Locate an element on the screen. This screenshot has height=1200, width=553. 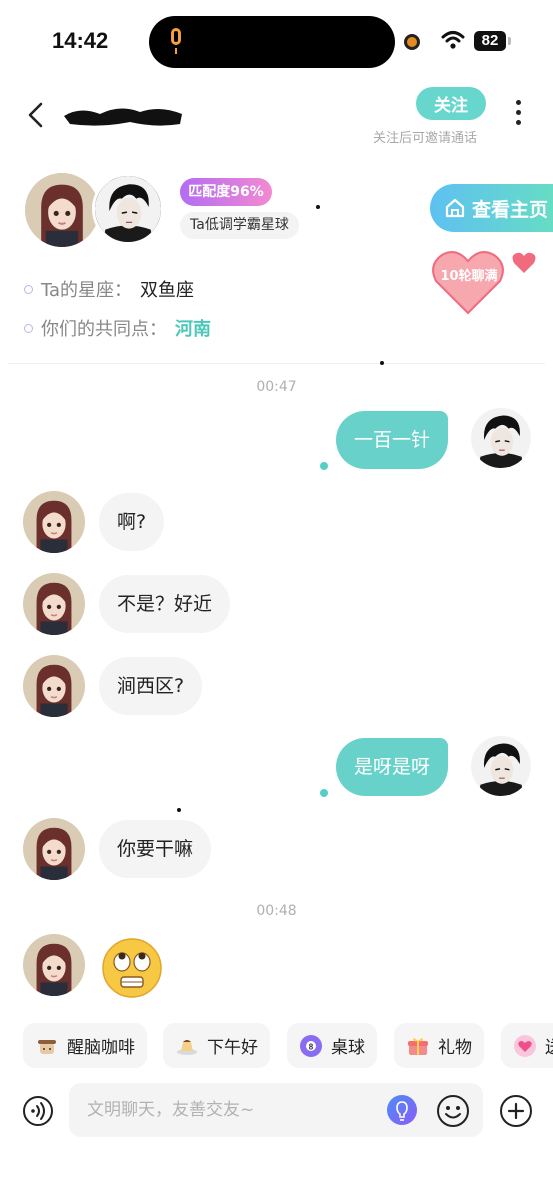
plus-icon is located at coordinates (516, 1111).